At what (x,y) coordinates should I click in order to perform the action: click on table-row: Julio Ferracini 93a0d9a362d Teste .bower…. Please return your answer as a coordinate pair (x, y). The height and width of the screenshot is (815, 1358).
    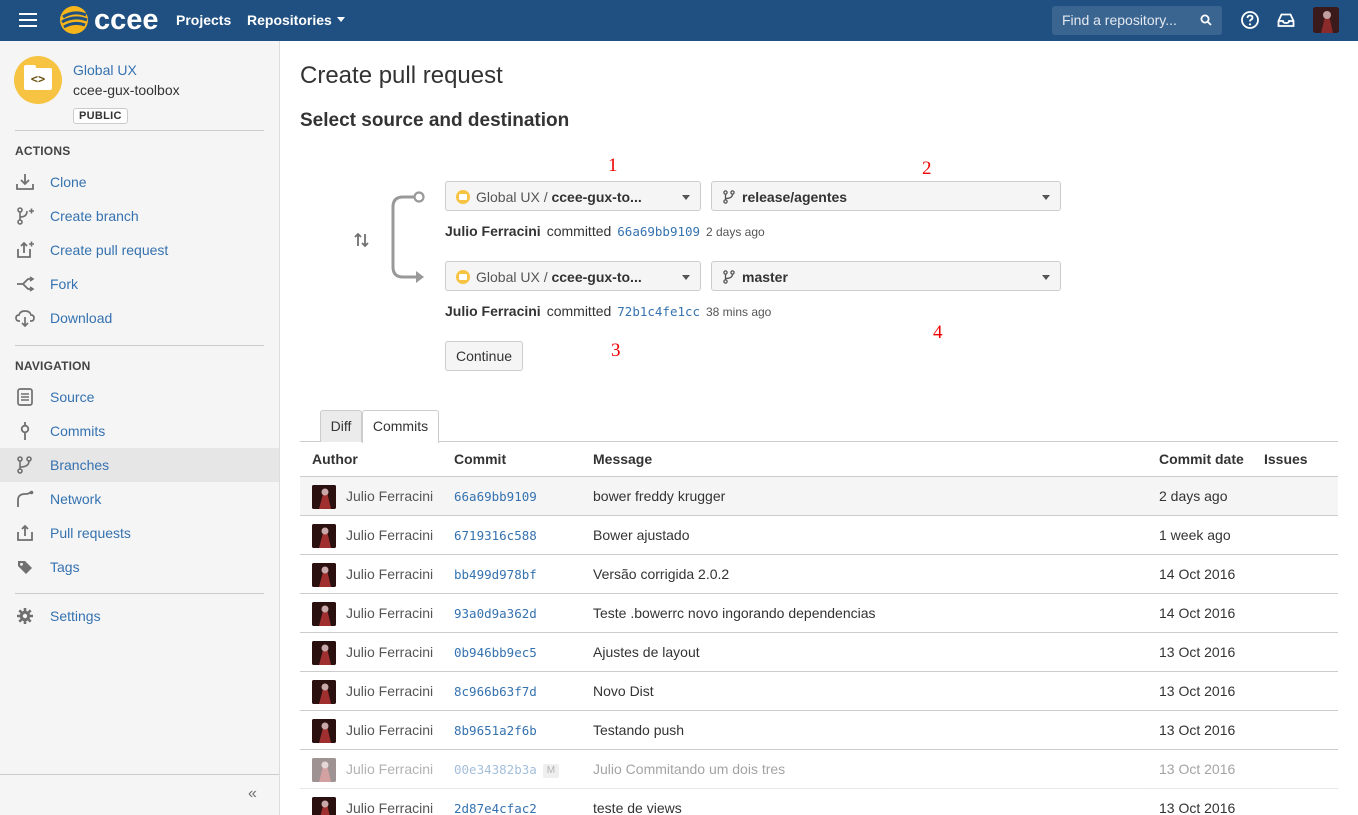
    Looking at the image, I should click on (819, 613).